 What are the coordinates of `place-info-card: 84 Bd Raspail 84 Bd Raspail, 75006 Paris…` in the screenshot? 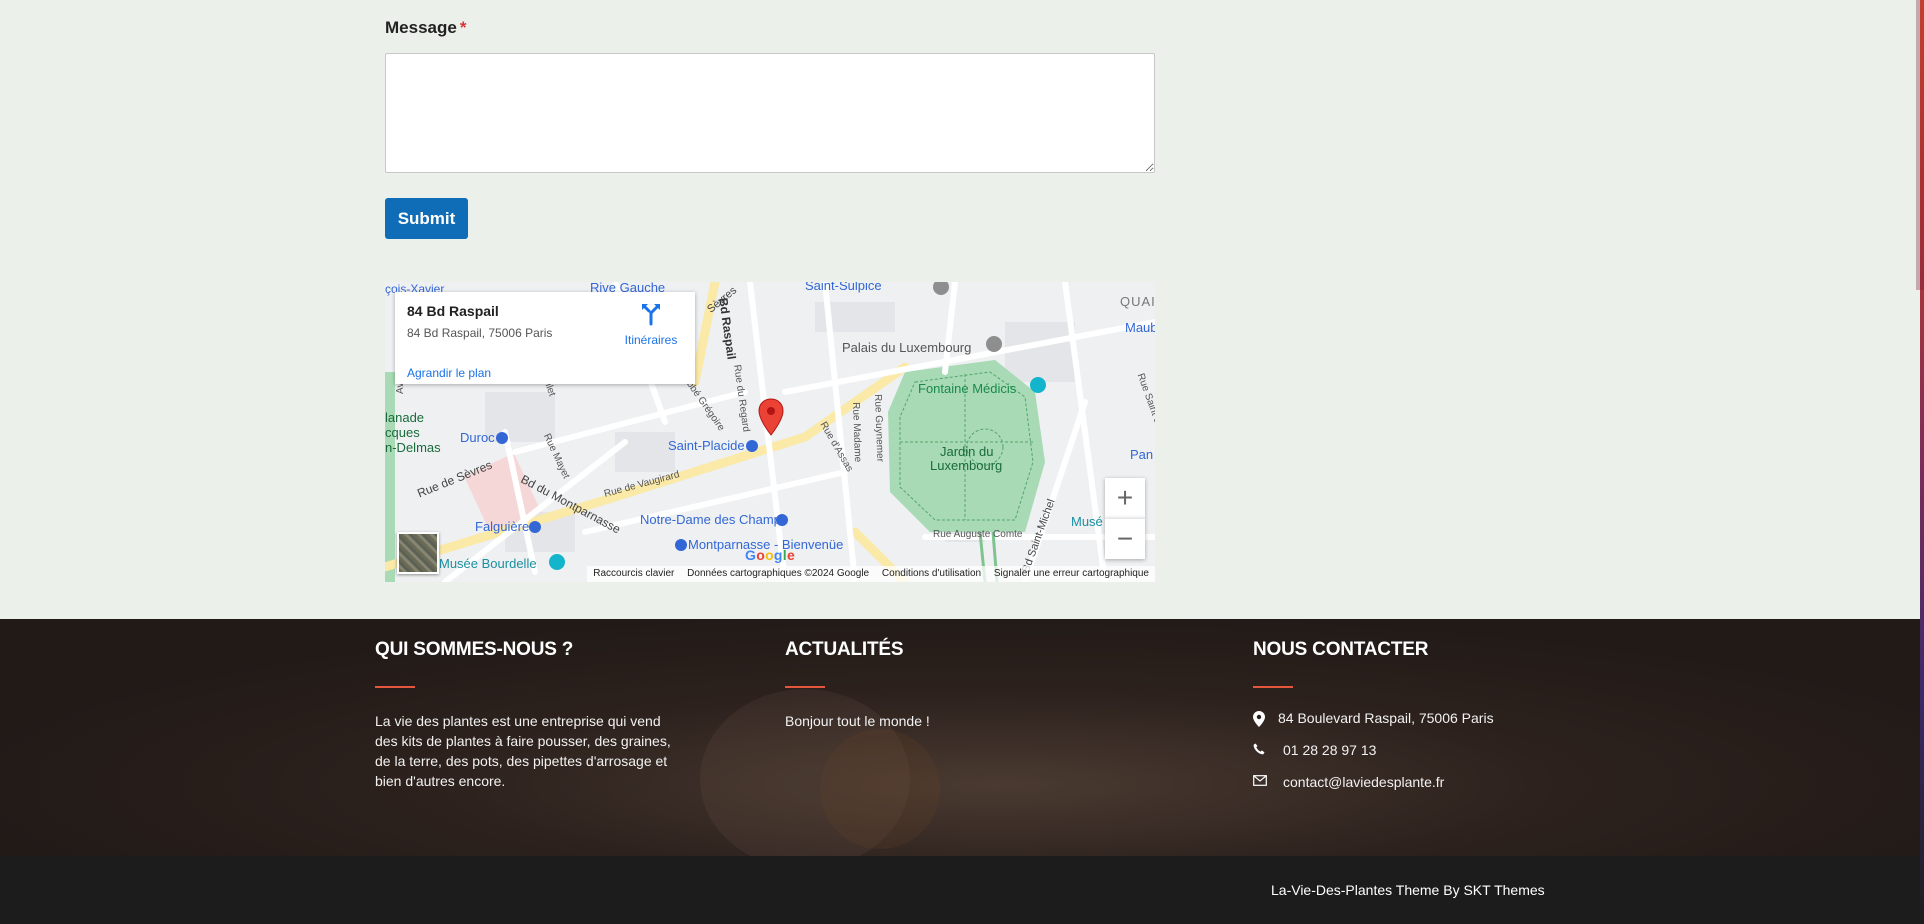 It's located at (545, 338).